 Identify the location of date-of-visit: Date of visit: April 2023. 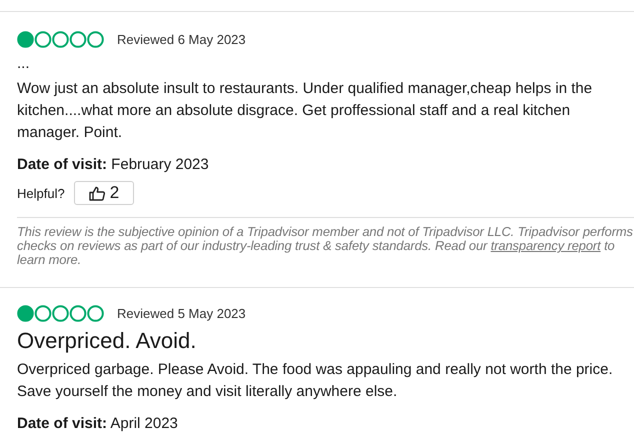
(98, 423).